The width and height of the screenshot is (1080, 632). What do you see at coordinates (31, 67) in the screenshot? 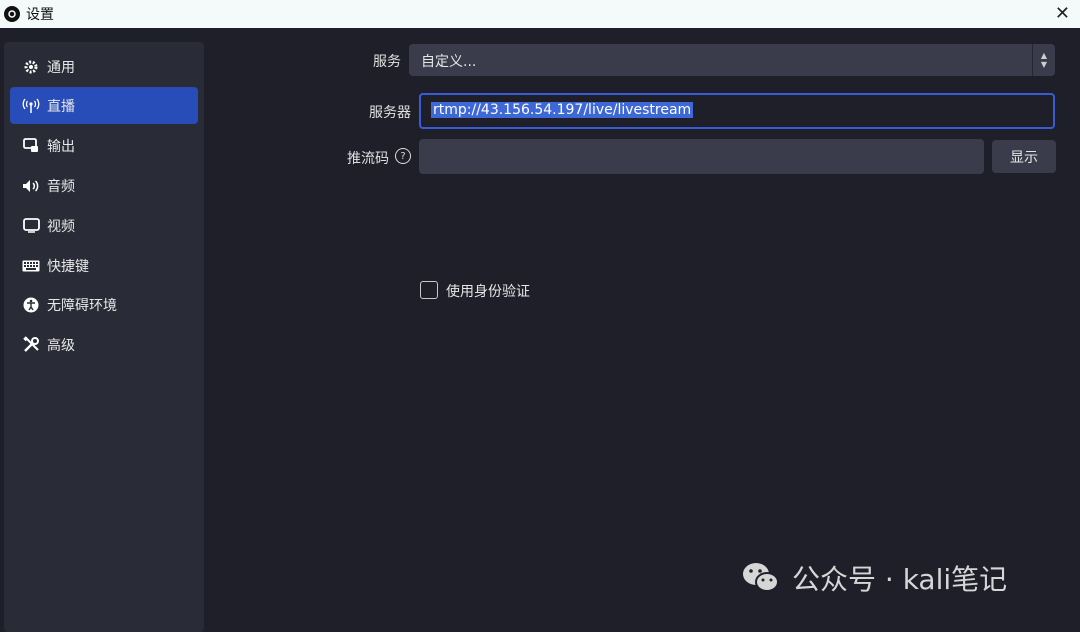
I see `gear-icon` at bounding box center [31, 67].